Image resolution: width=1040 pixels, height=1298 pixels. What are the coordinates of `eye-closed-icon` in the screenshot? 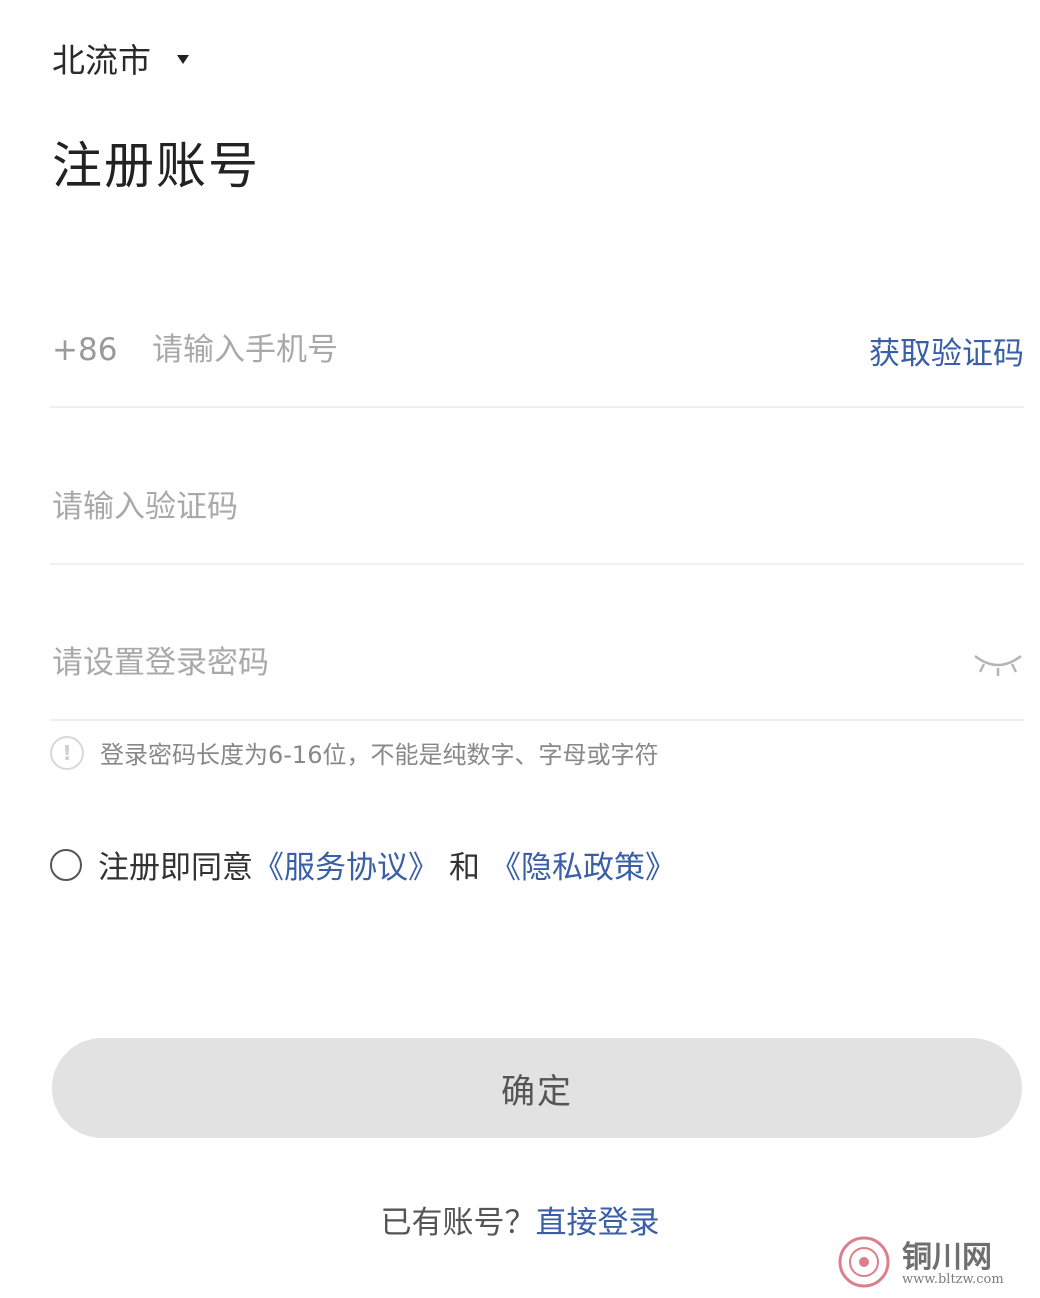 It's located at (998, 663).